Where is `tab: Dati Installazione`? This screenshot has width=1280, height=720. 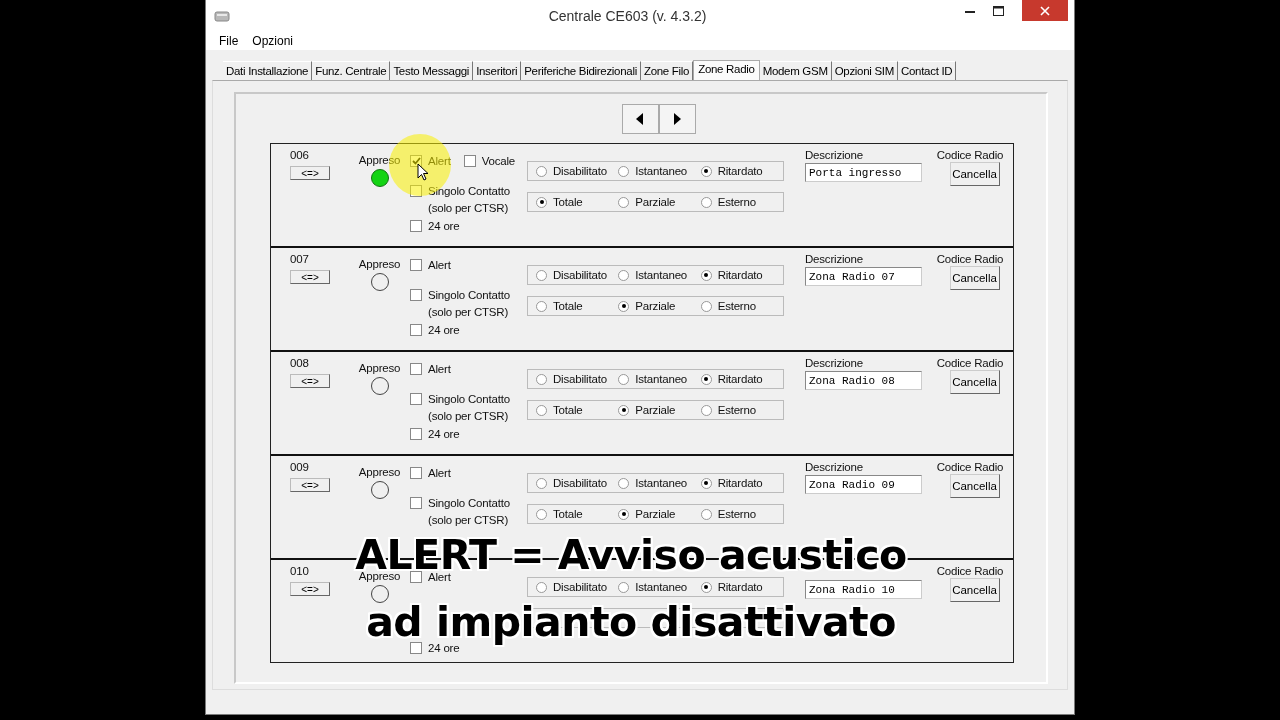
tab: Dati Installazione is located at coordinates (268, 70).